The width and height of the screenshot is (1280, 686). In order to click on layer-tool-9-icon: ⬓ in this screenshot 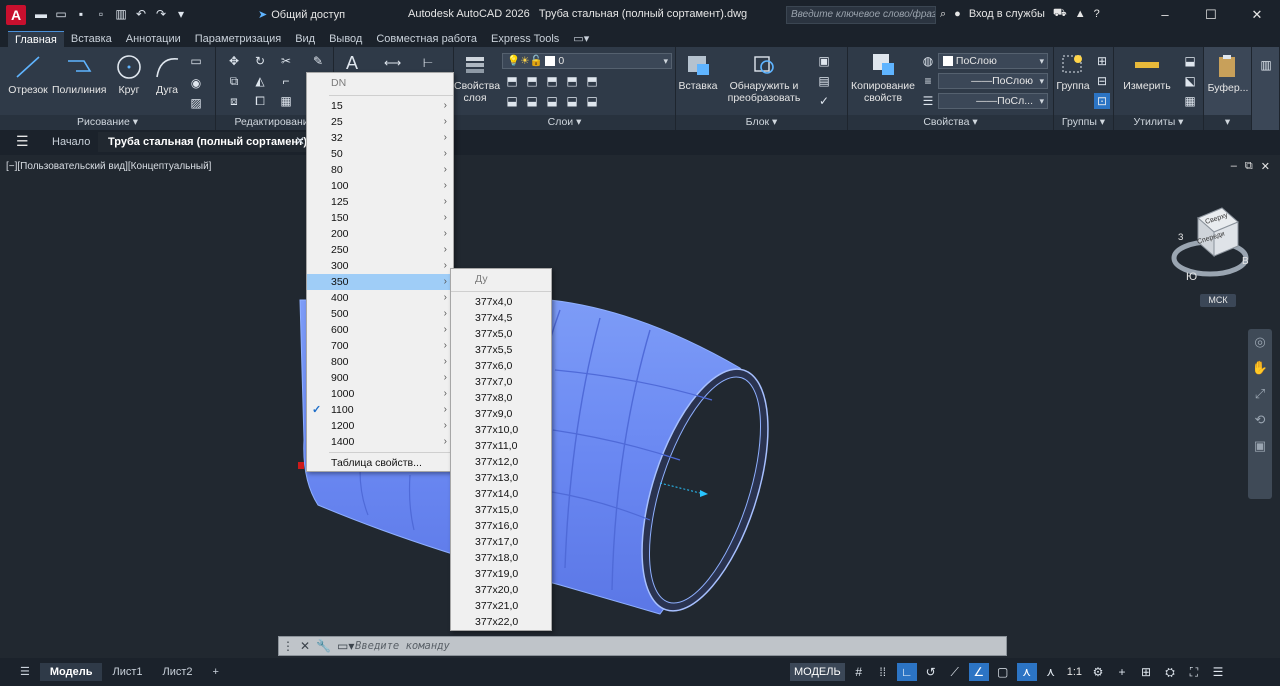, I will do `click(572, 101)`.